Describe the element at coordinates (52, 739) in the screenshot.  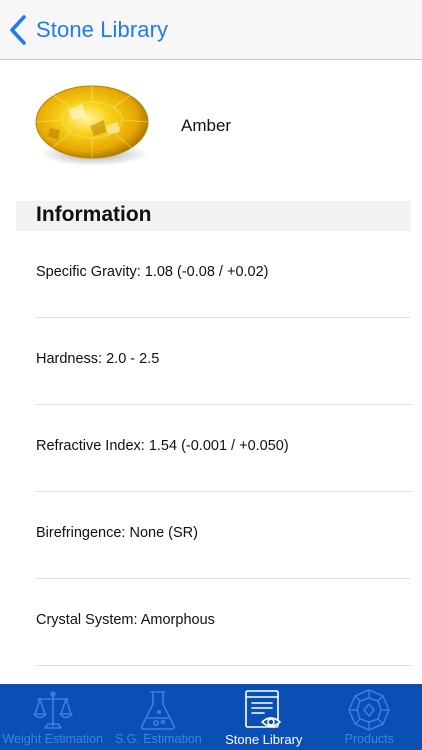
I see `tab-label: Weight Estimation` at that location.